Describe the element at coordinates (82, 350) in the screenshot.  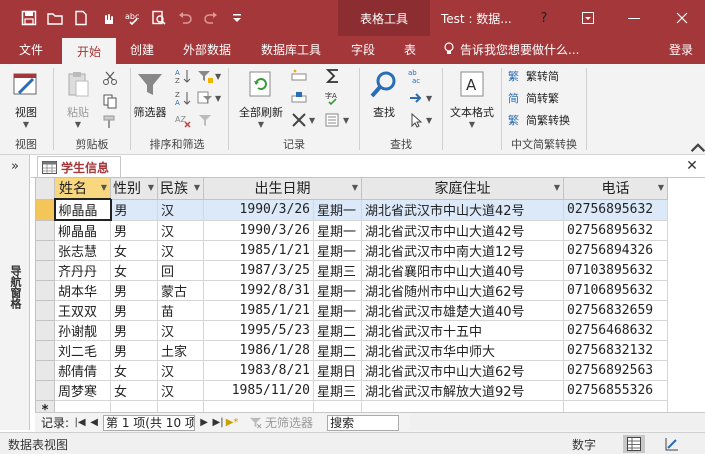
I see `cell-name: 刘二毛` at that location.